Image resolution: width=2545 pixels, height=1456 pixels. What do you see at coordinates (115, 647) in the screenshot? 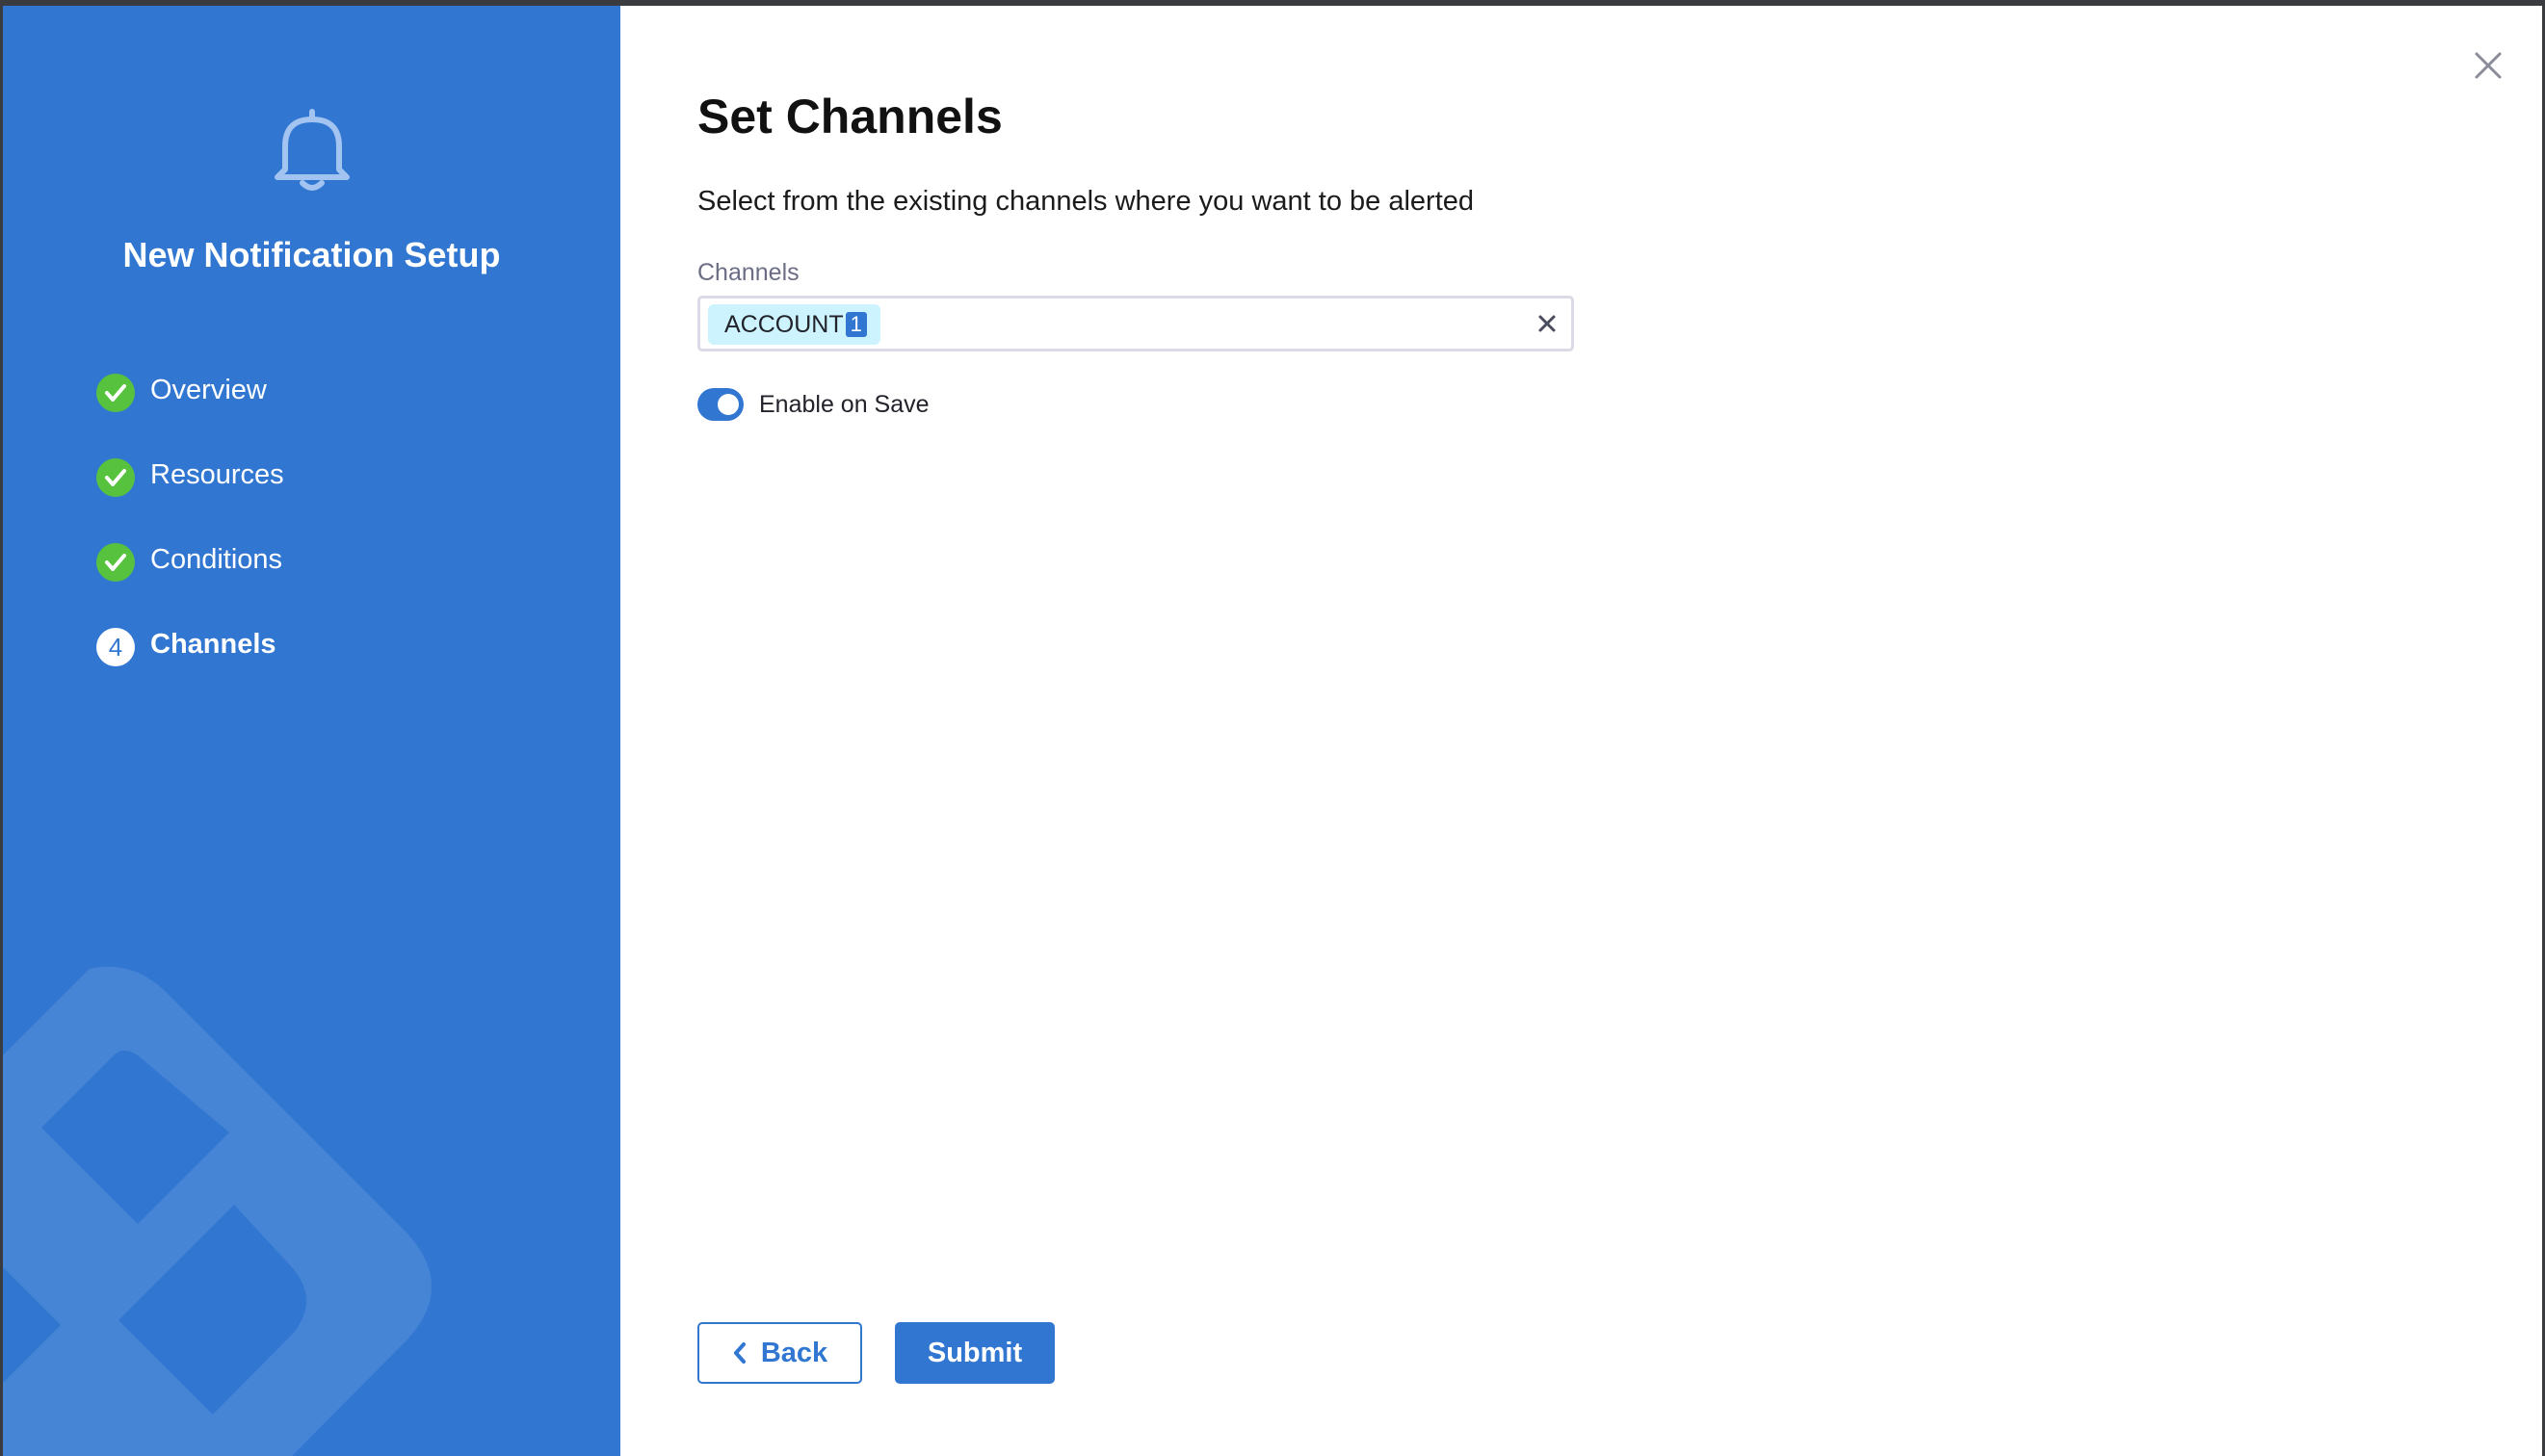
I see `step-number-badge: 4` at bounding box center [115, 647].